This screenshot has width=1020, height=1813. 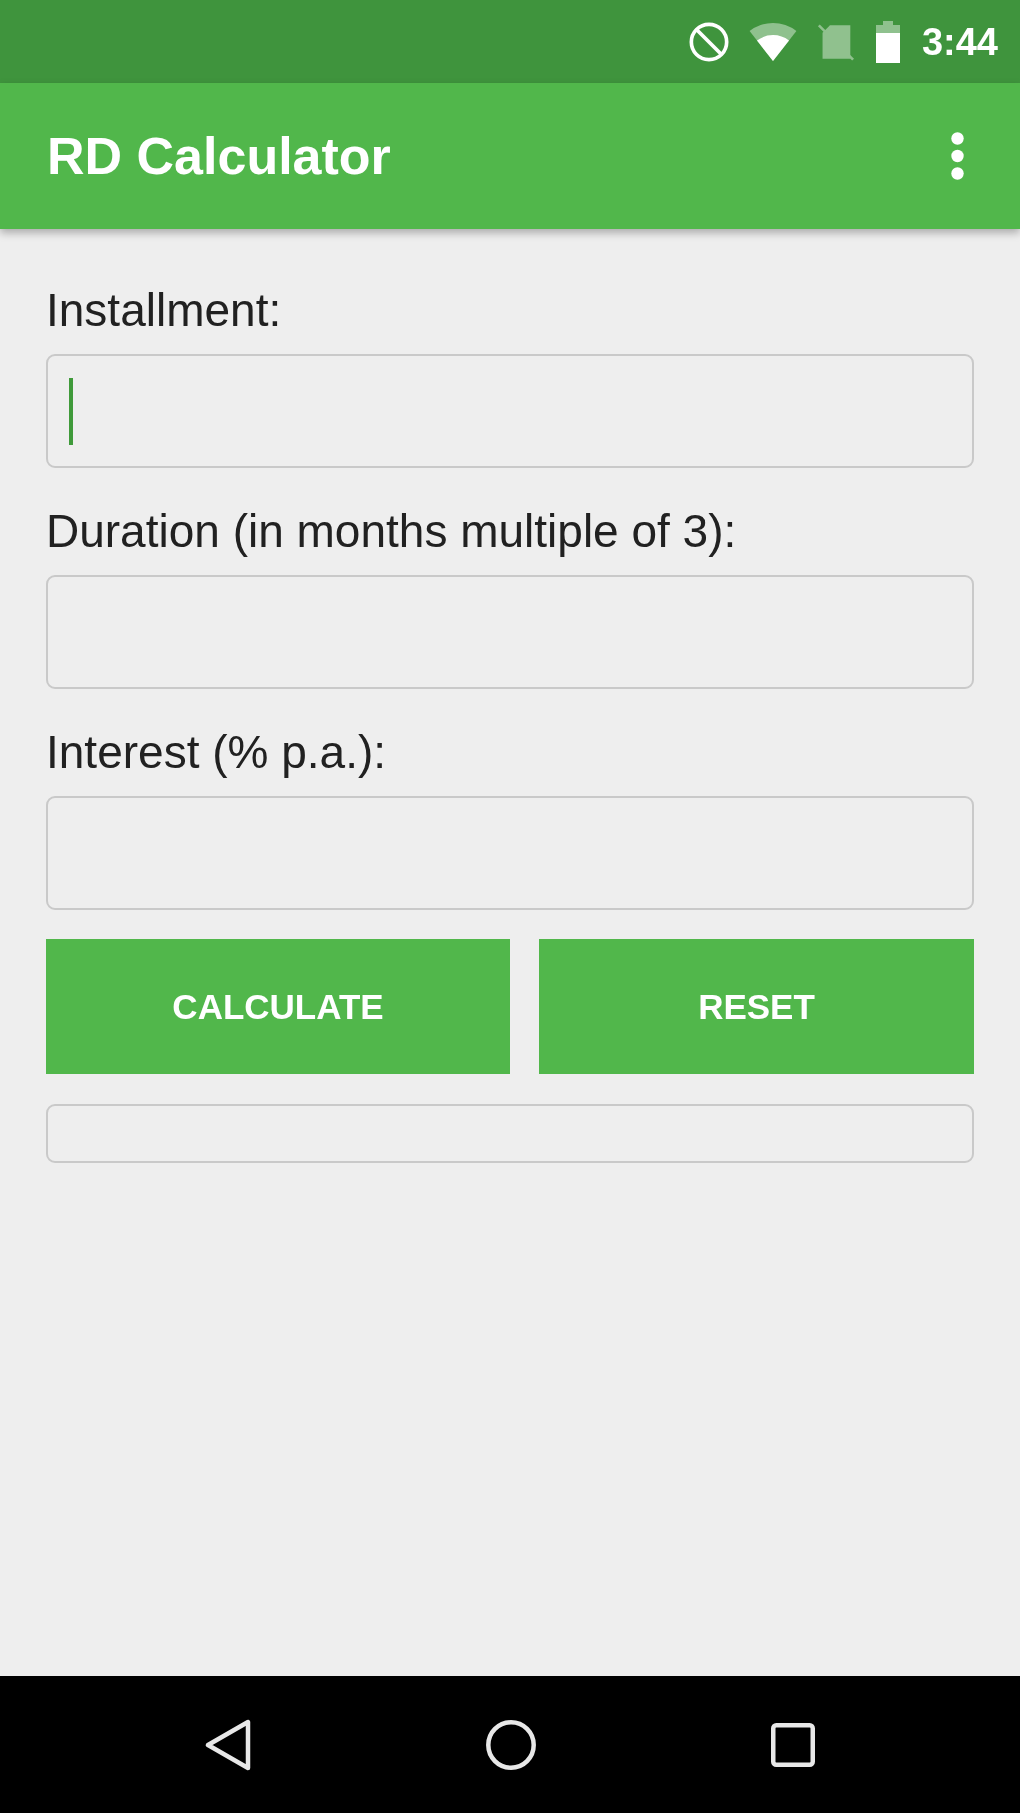 I want to click on calculate-button: CALCULATE, so click(x=278, y=1006).